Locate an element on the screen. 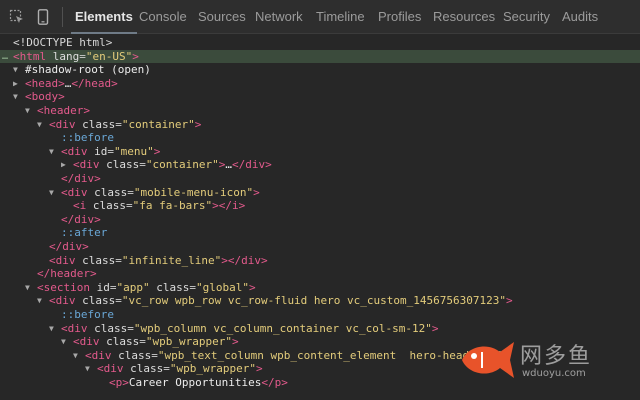 Image resolution: width=640 pixels, height=400 pixels. dom-node-line: ▼ <section id="app" class="global"> is located at coordinates (320, 287).